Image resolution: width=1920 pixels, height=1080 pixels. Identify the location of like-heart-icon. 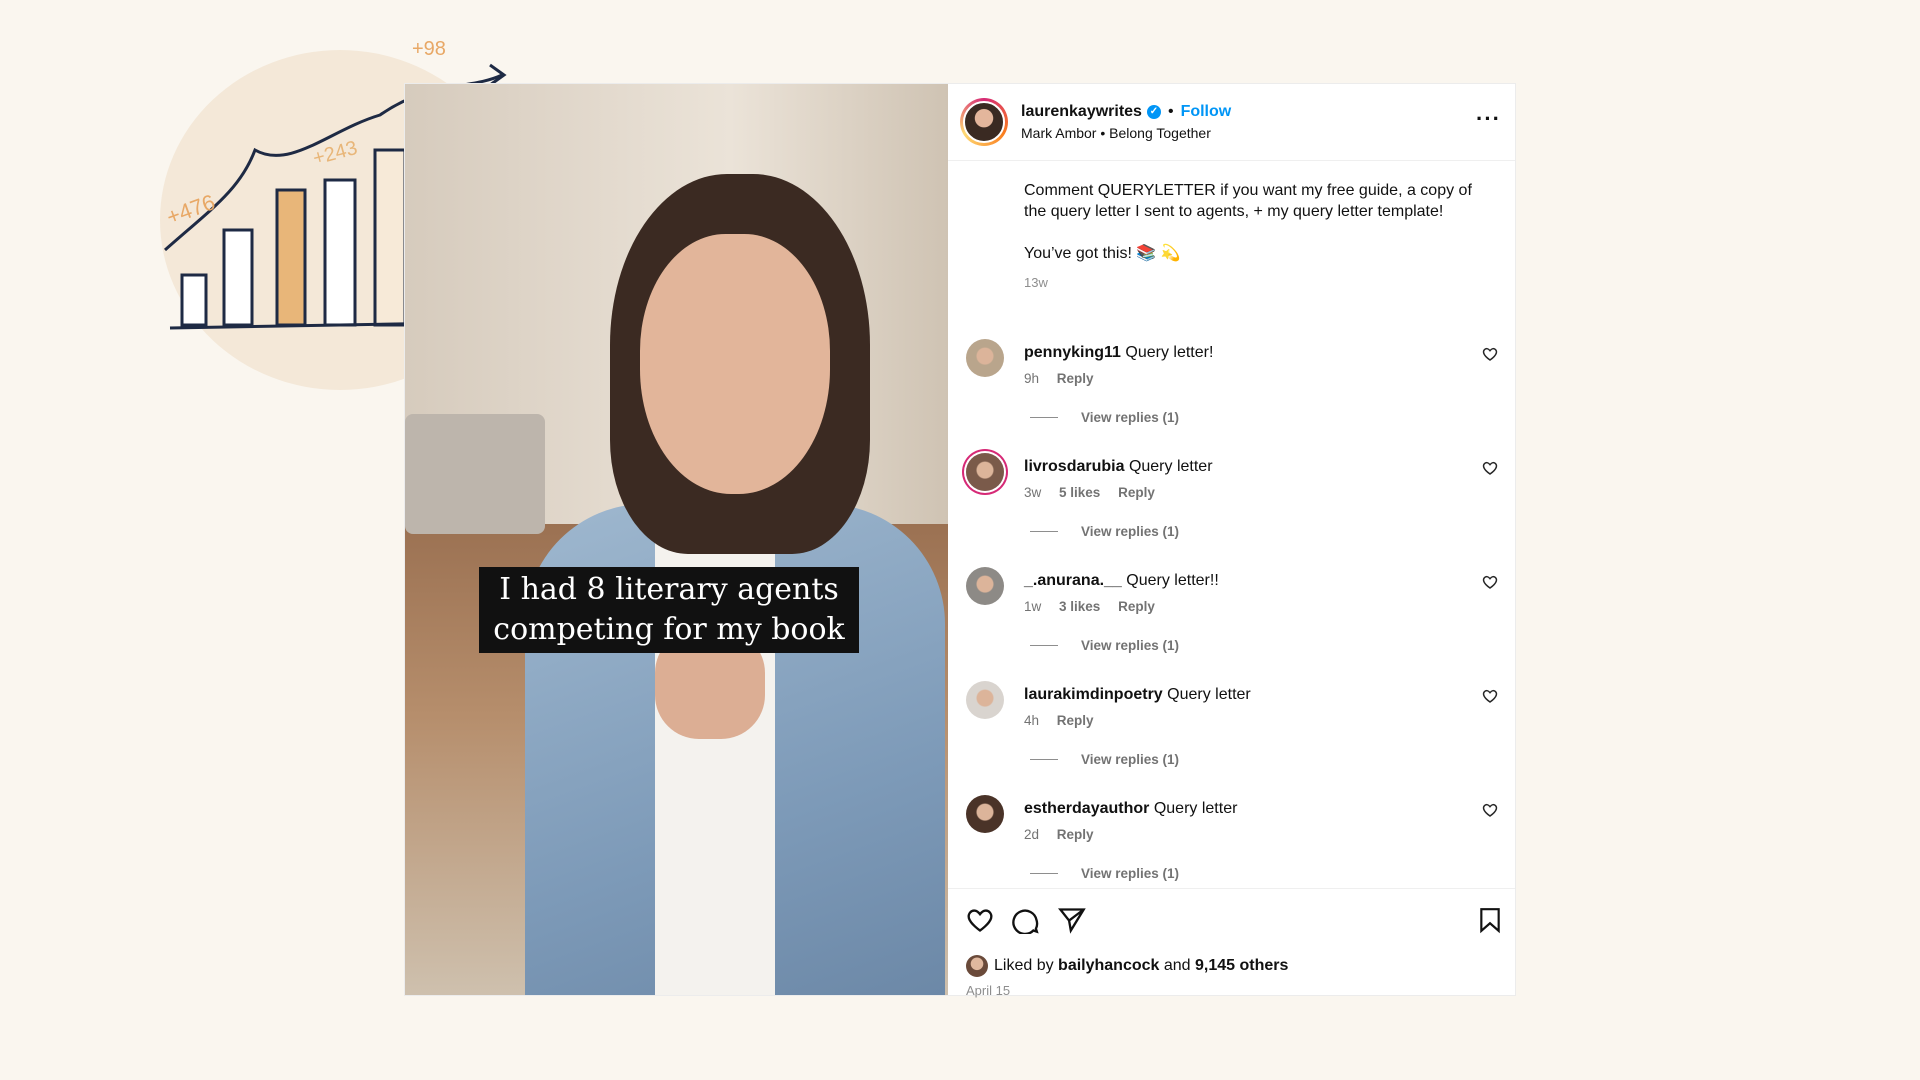
(980, 920).